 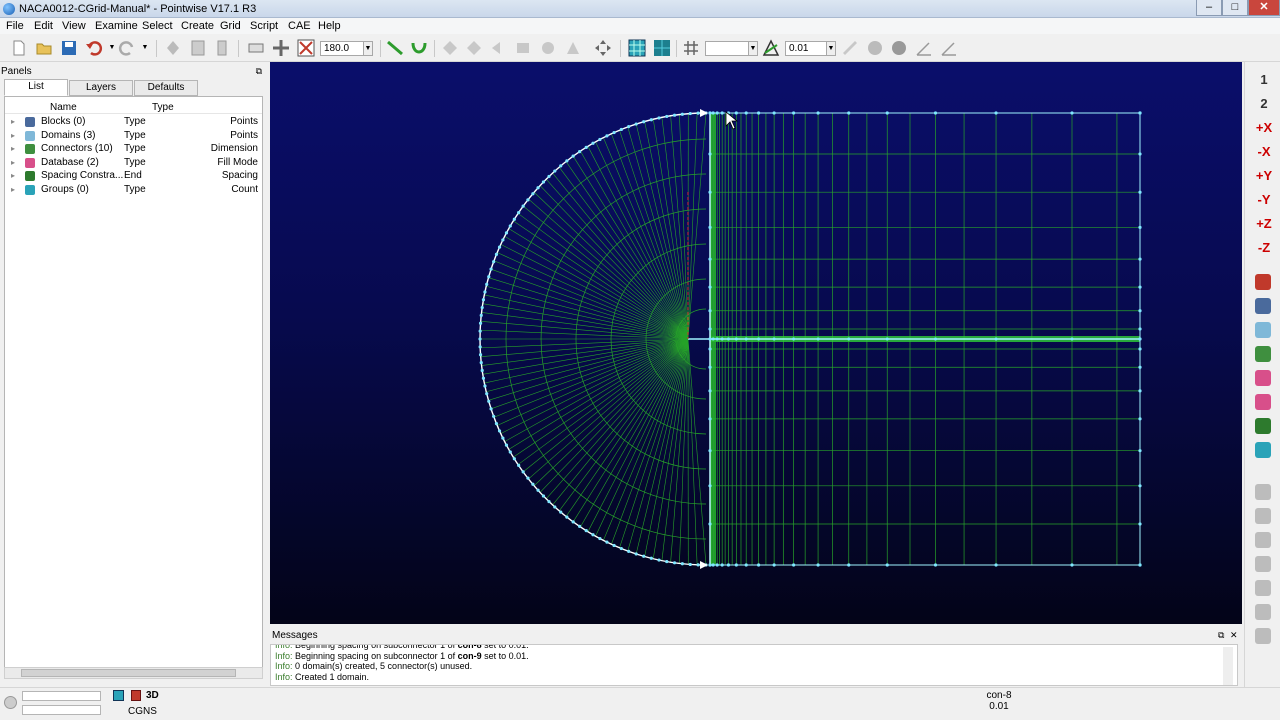 I want to click on undo-dropdown-chevron-icon: ▼, so click(x=112, y=48).